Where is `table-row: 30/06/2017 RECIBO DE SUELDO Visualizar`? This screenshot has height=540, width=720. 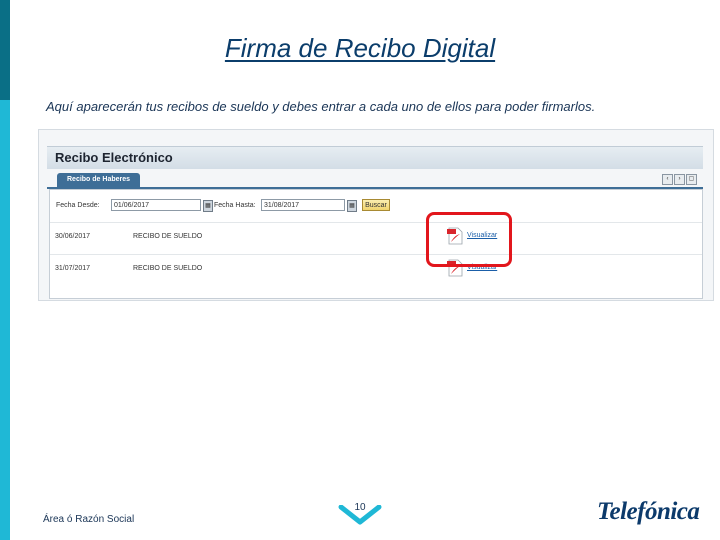
table-row: 30/06/2017 RECIBO DE SUELDO Visualizar is located at coordinates (376, 237).